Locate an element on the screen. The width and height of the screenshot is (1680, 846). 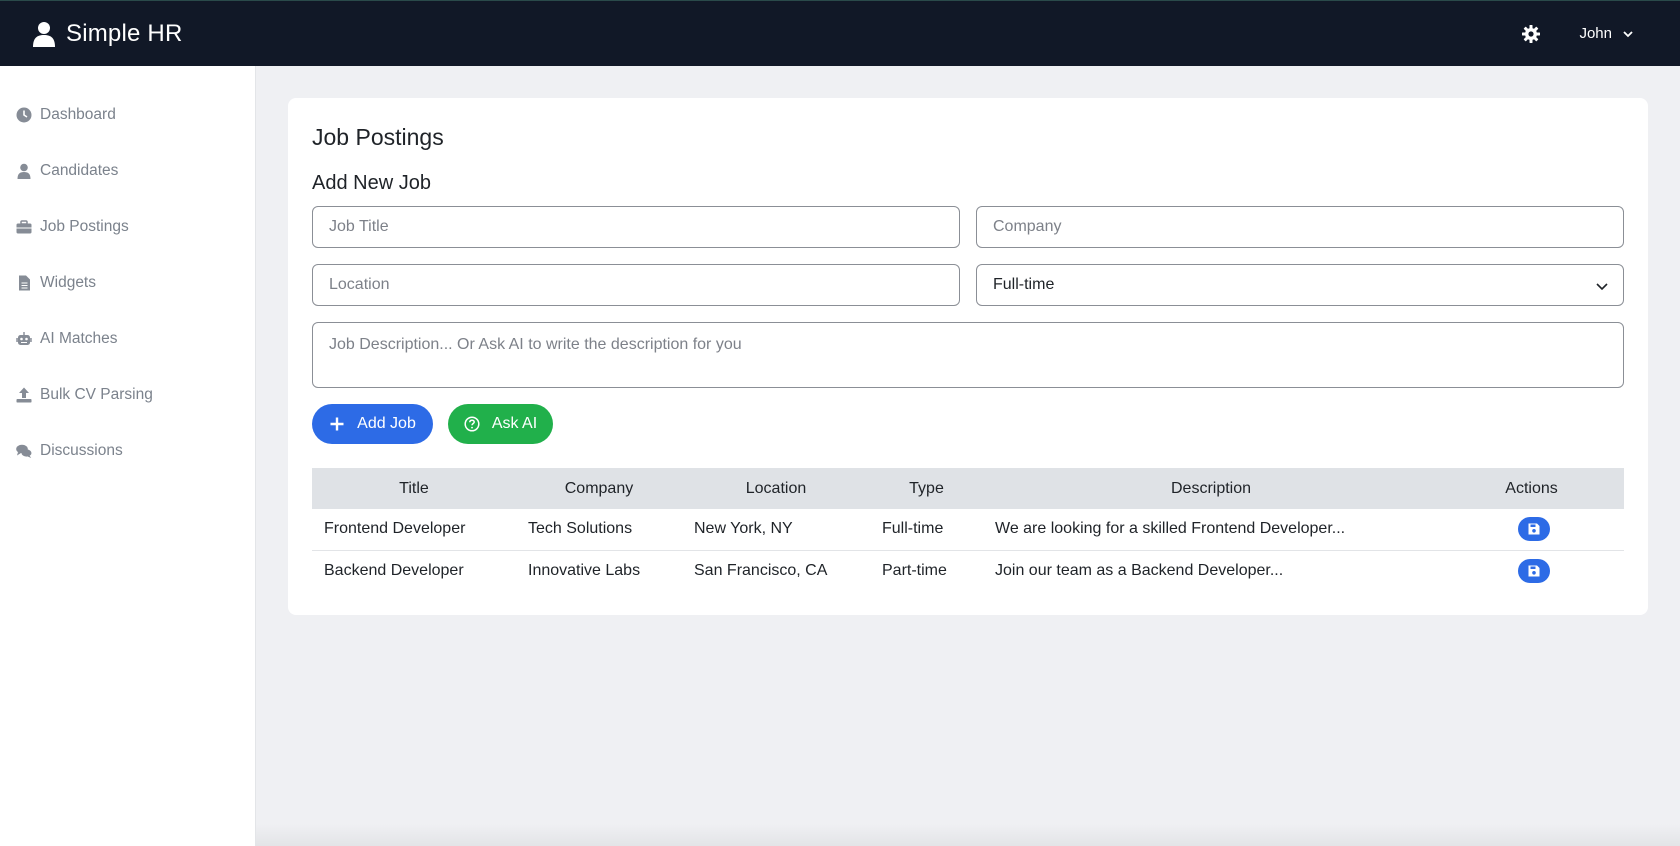
sidebar-item-discussions: Discussions is located at coordinates (127, 451).